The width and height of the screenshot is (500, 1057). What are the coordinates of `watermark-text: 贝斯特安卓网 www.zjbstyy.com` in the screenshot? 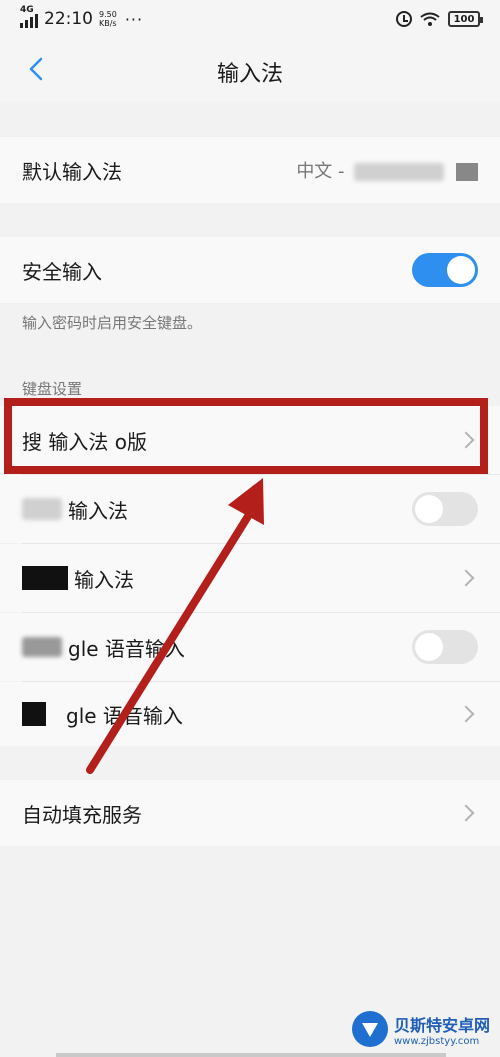 It's located at (442, 1029).